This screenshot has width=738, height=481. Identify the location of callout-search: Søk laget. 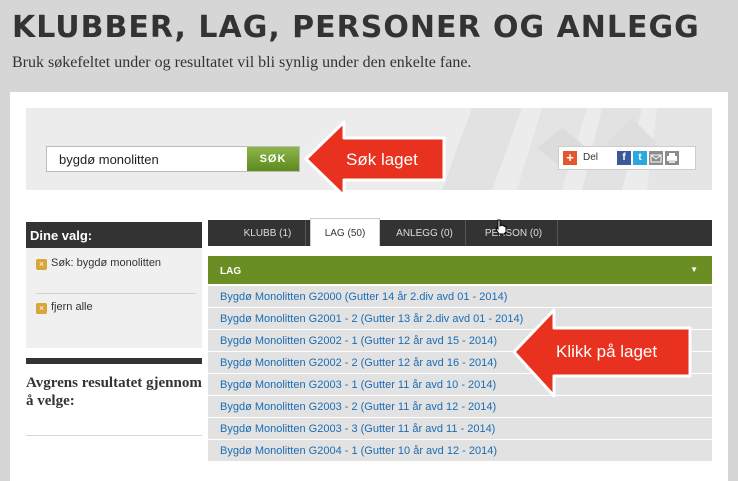
(376, 159).